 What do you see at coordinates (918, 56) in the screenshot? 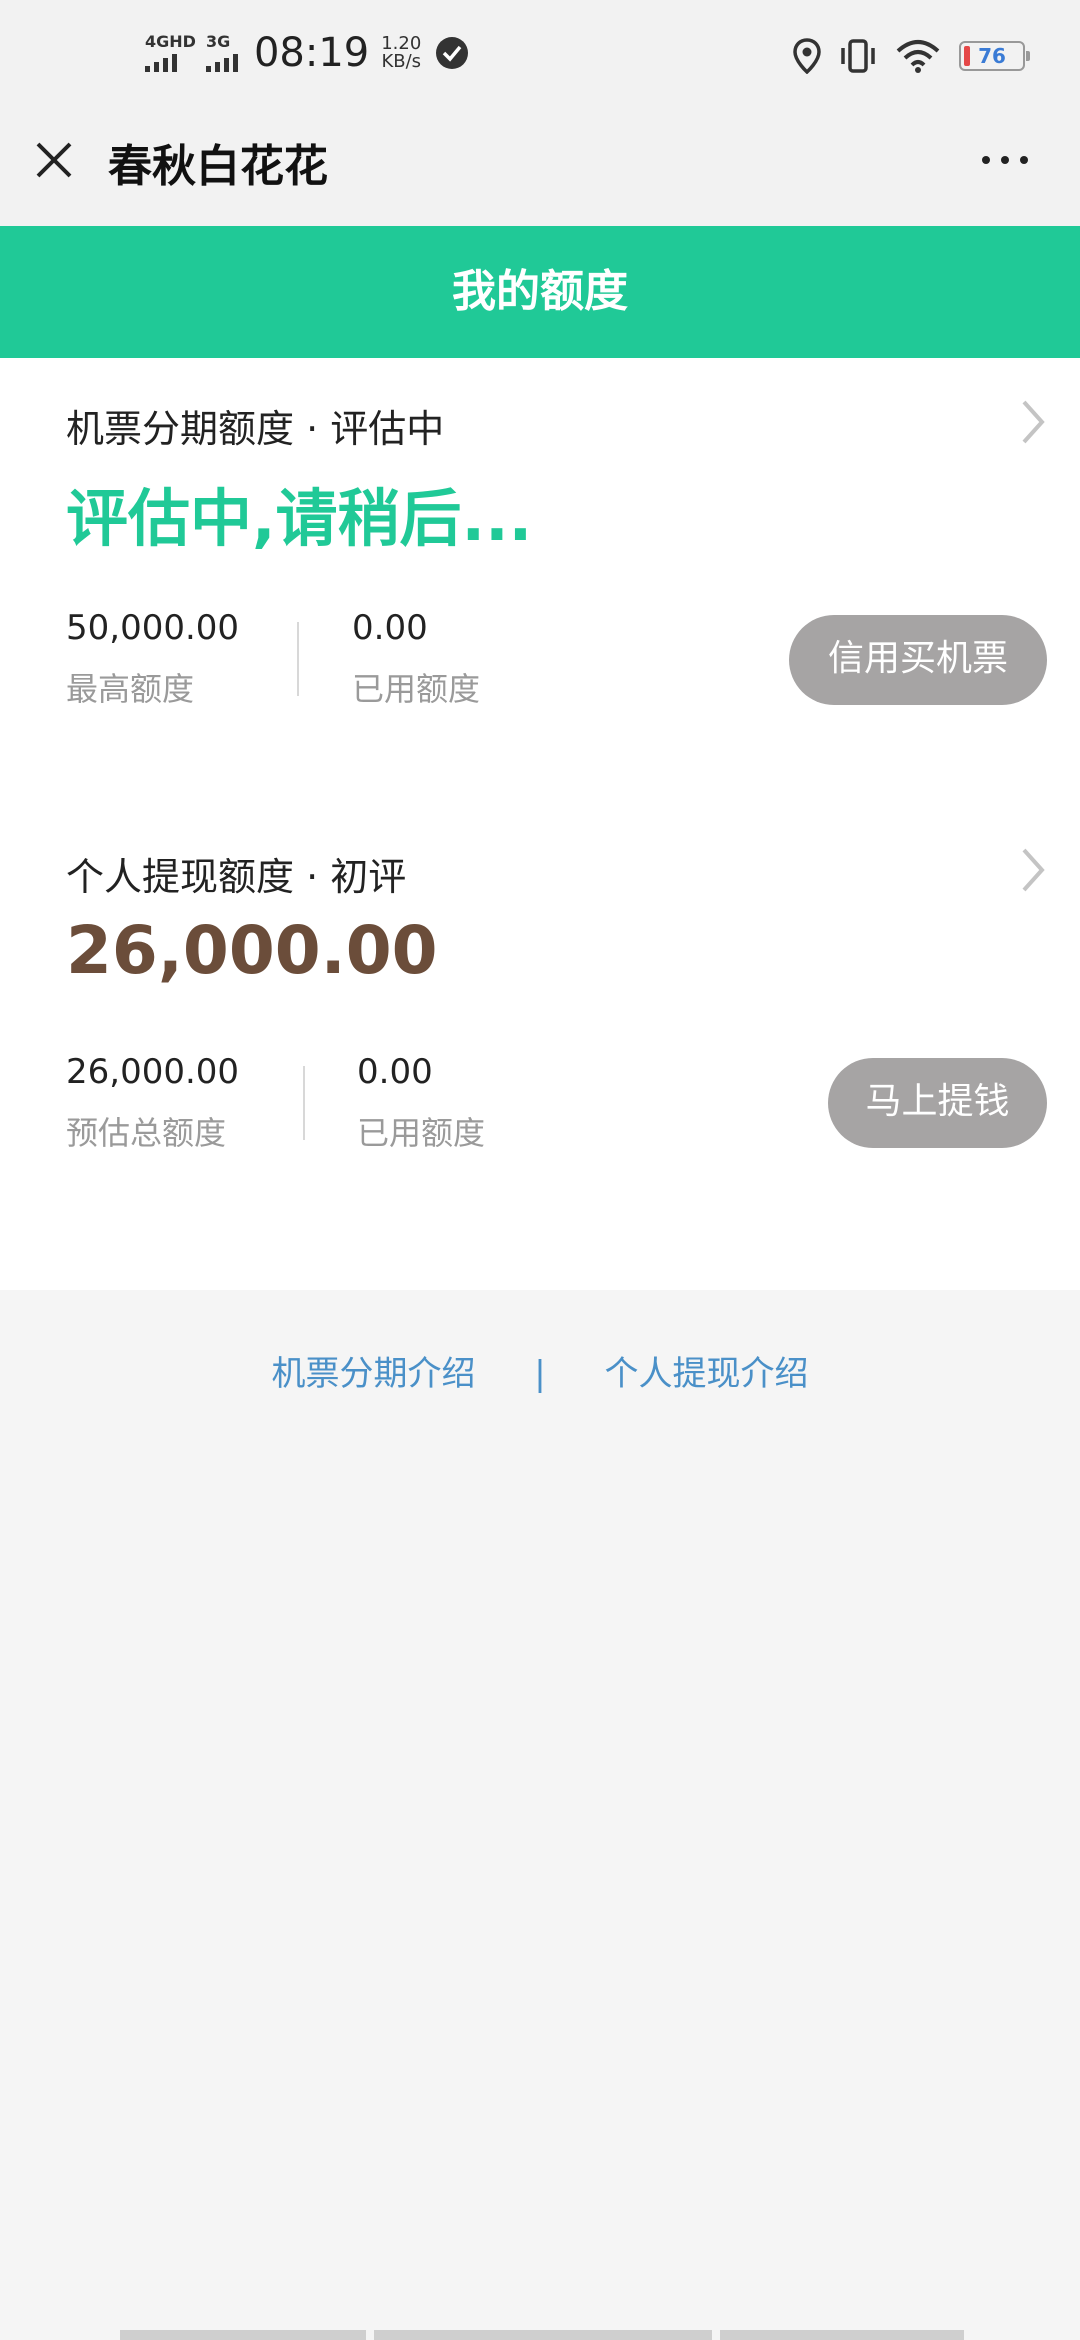
I see `wifi-icon` at bounding box center [918, 56].